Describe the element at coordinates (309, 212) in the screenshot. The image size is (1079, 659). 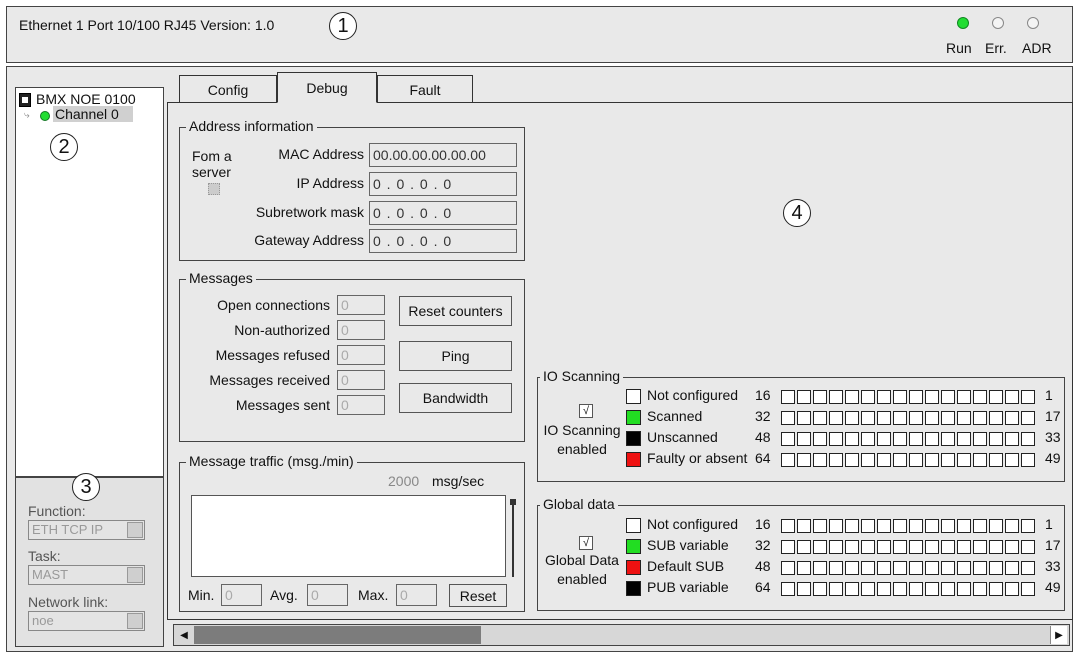
I see `subnet-label: Subretwork mask` at that location.